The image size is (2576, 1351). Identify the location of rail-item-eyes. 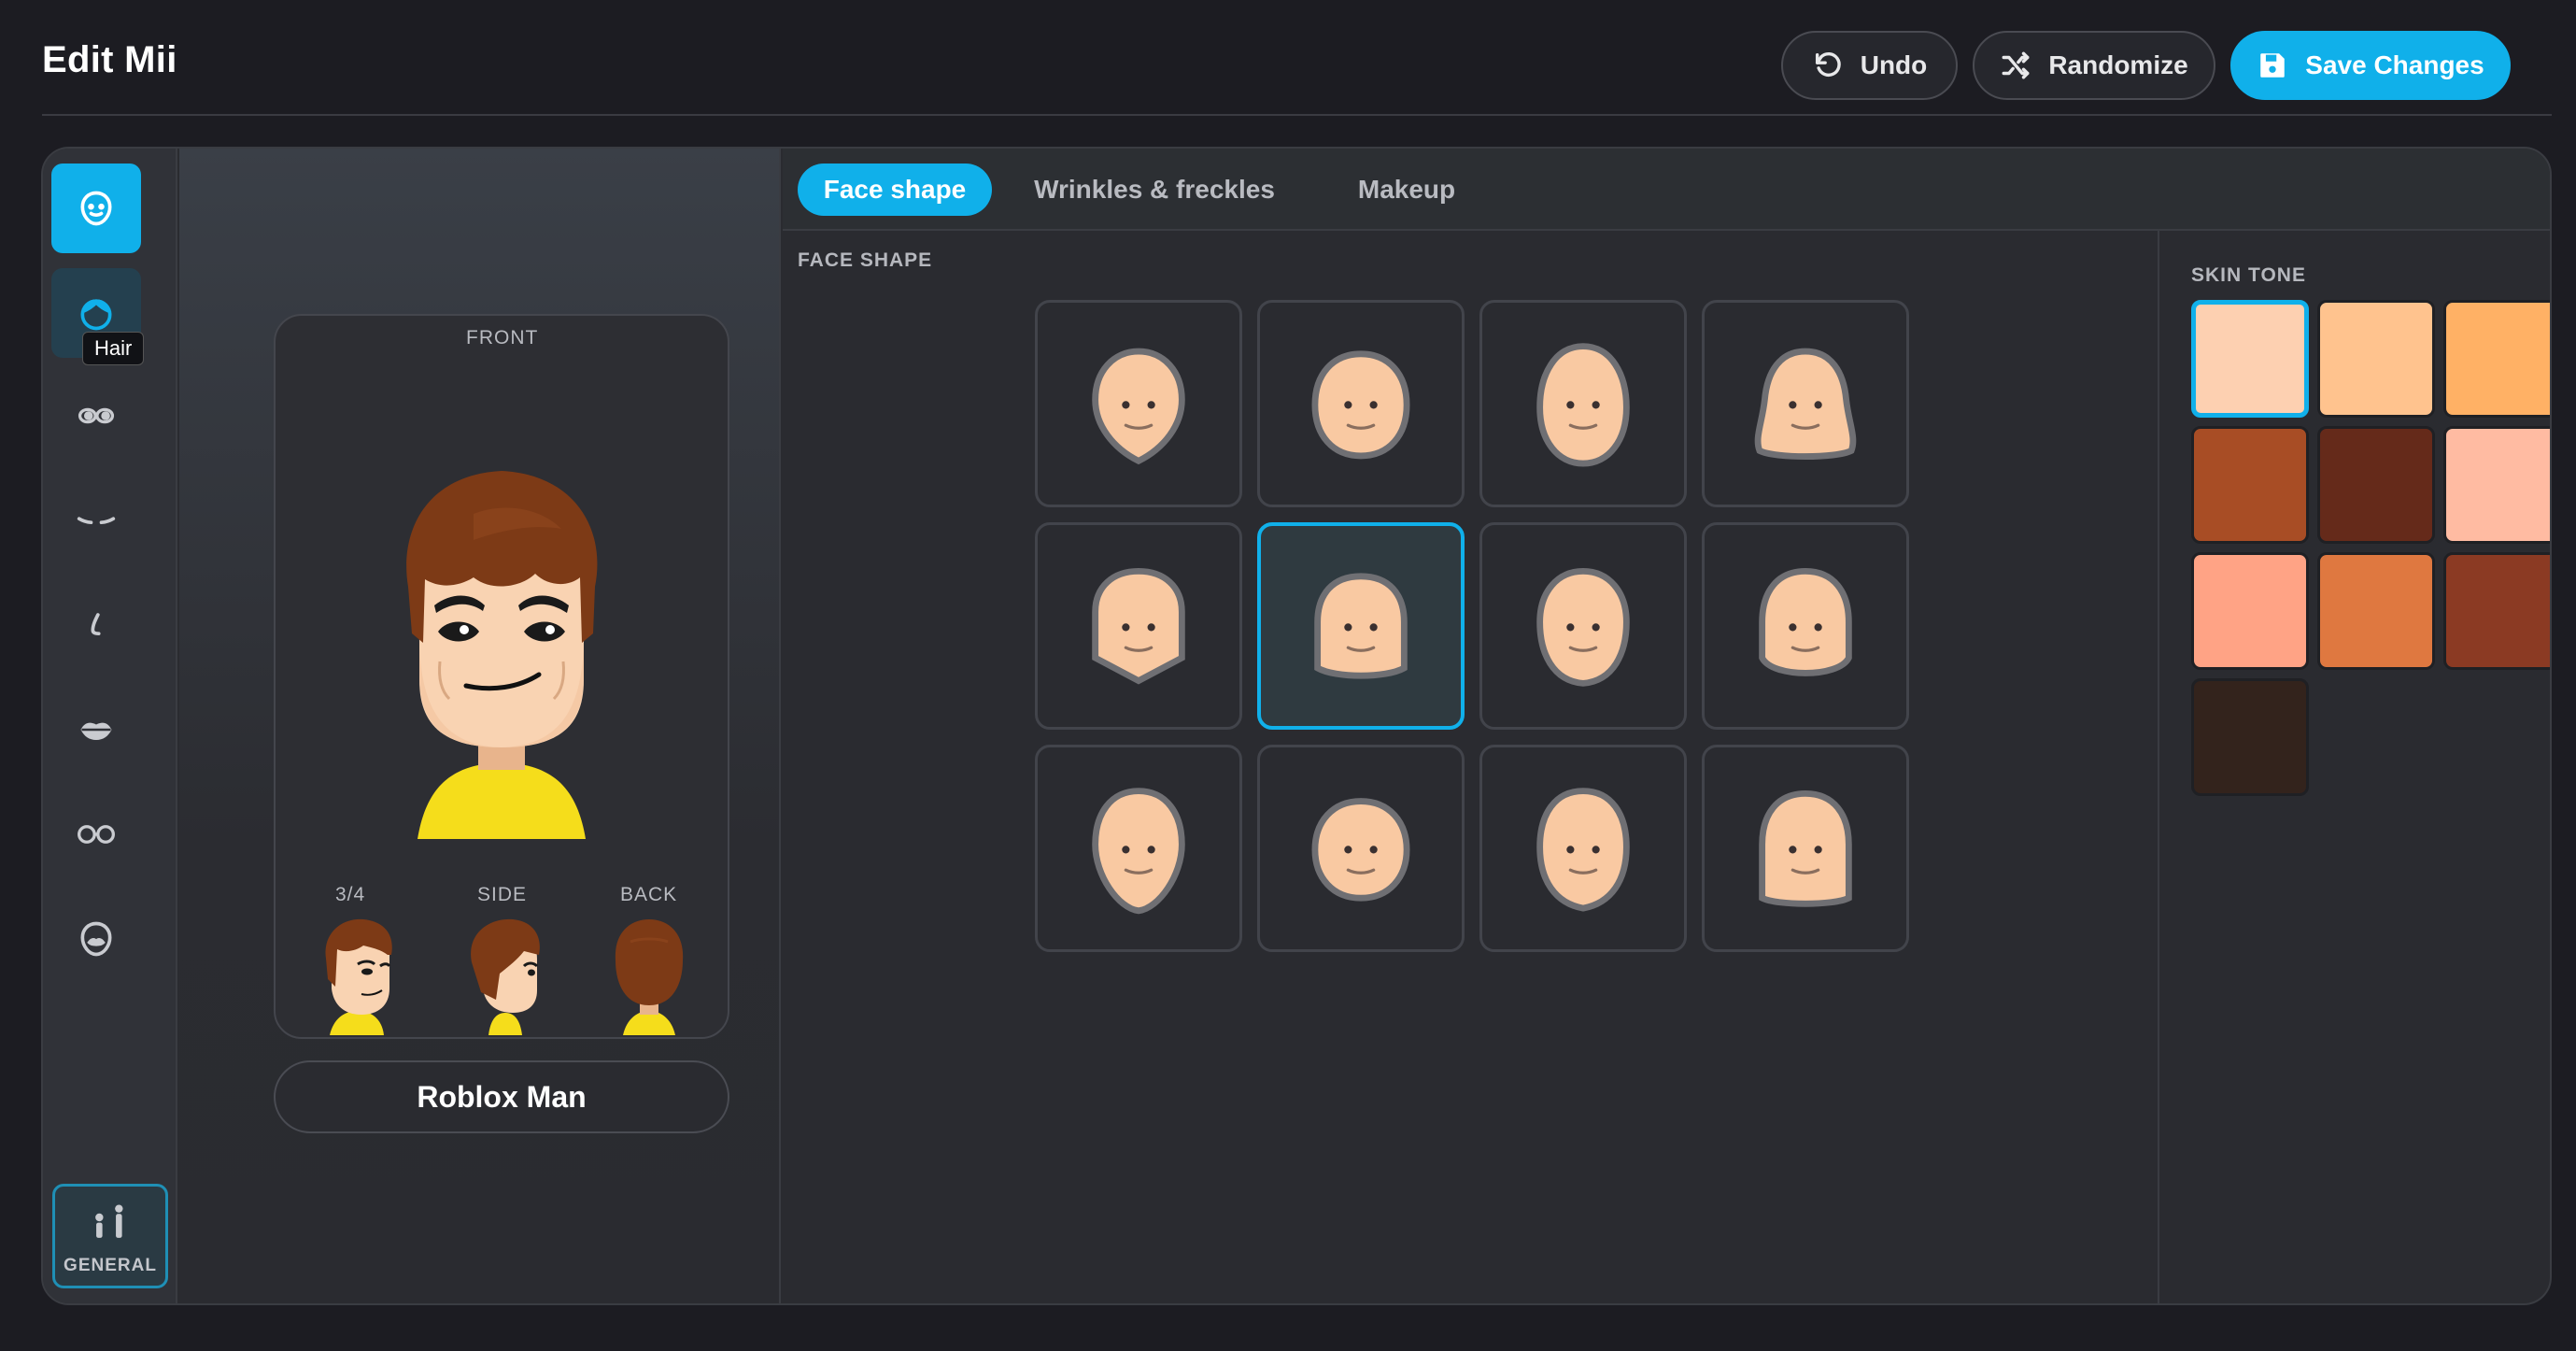
(96, 416).